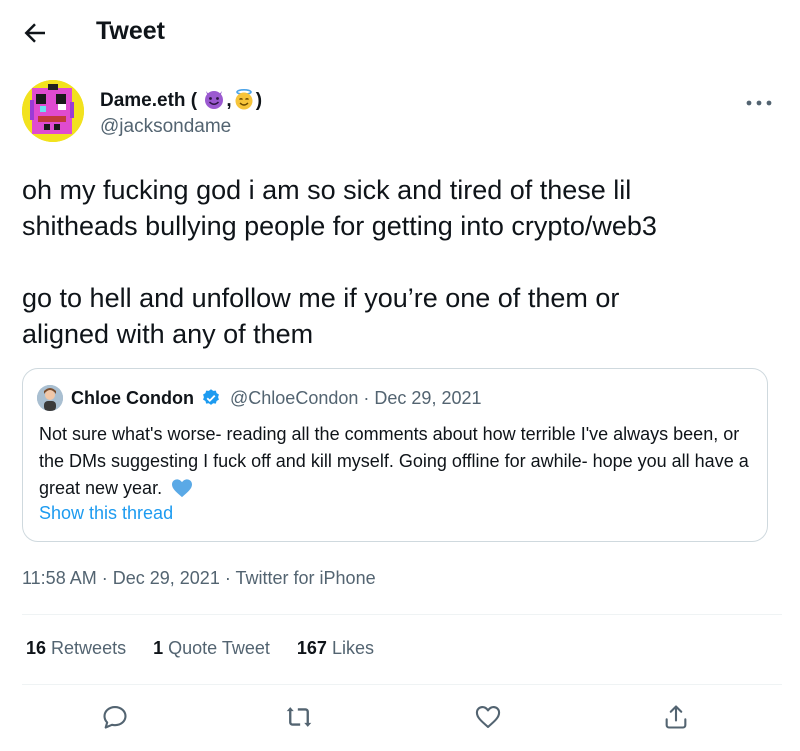 The image size is (800, 751). I want to click on quoted-author-name: Chloe Condon, so click(132, 398).